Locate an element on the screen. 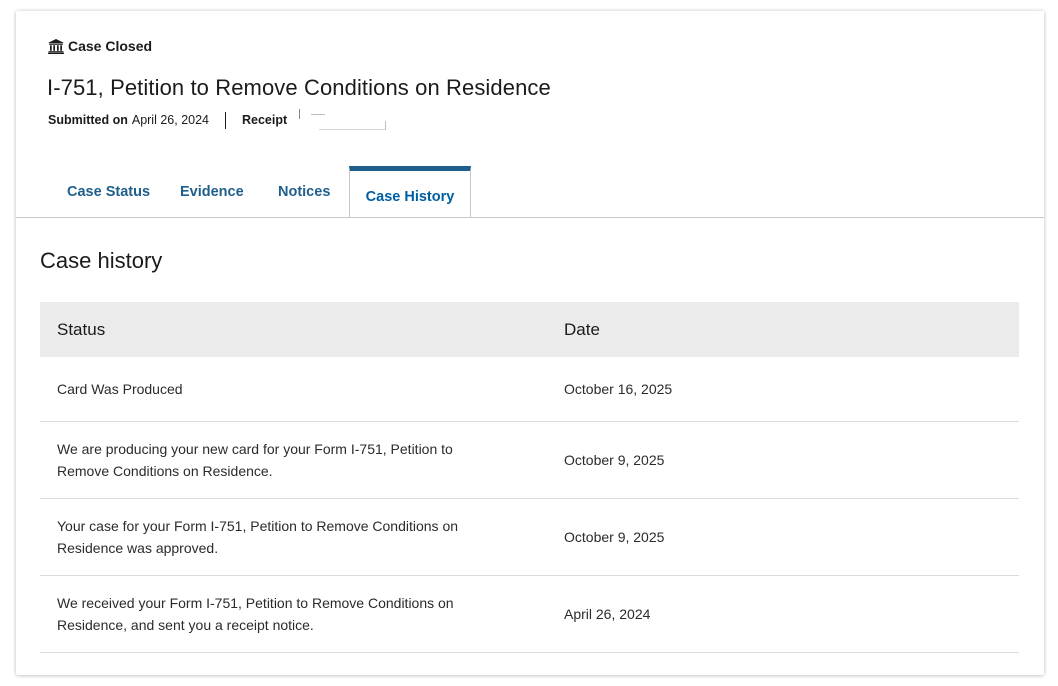 This screenshot has height=686, width=1058. section-title: Case history is located at coordinates (101, 260).